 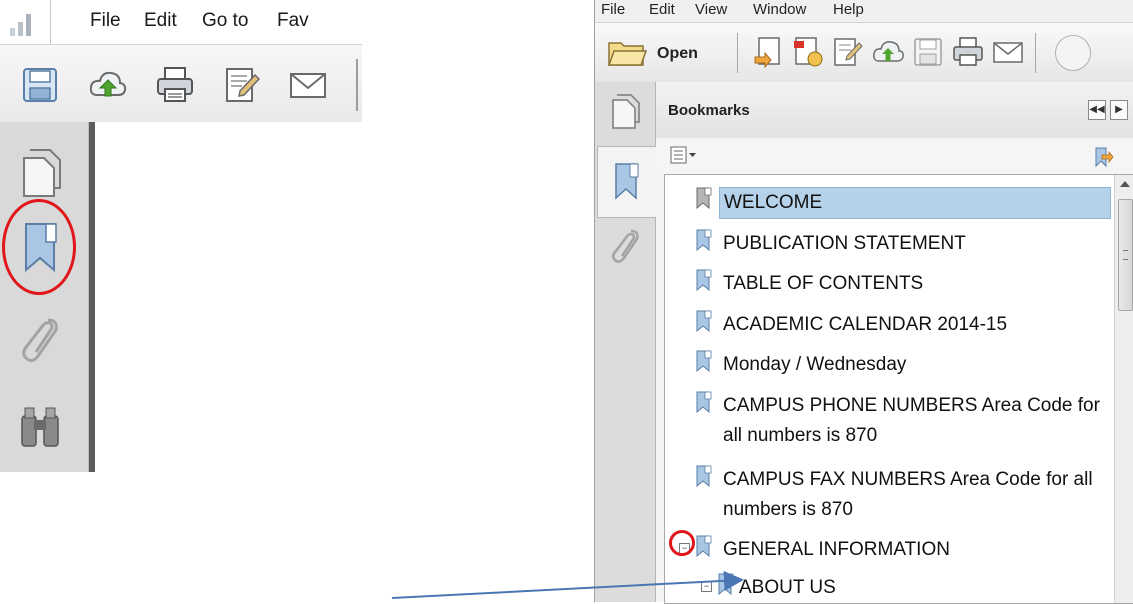 What do you see at coordinates (894, 110) in the screenshot?
I see `bookmarks-header: Bookmarks ◀◀ ▶` at bounding box center [894, 110].